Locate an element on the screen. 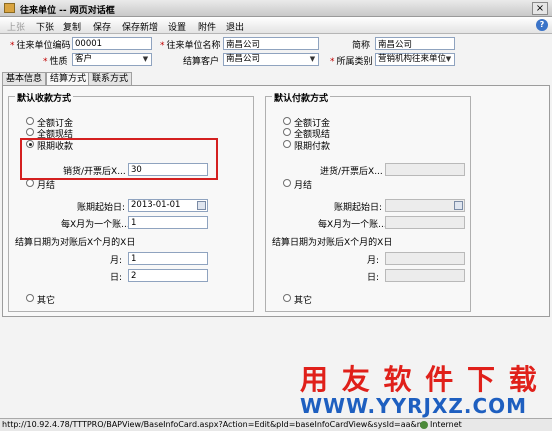  app-icon is located at coordinates (9, 8).